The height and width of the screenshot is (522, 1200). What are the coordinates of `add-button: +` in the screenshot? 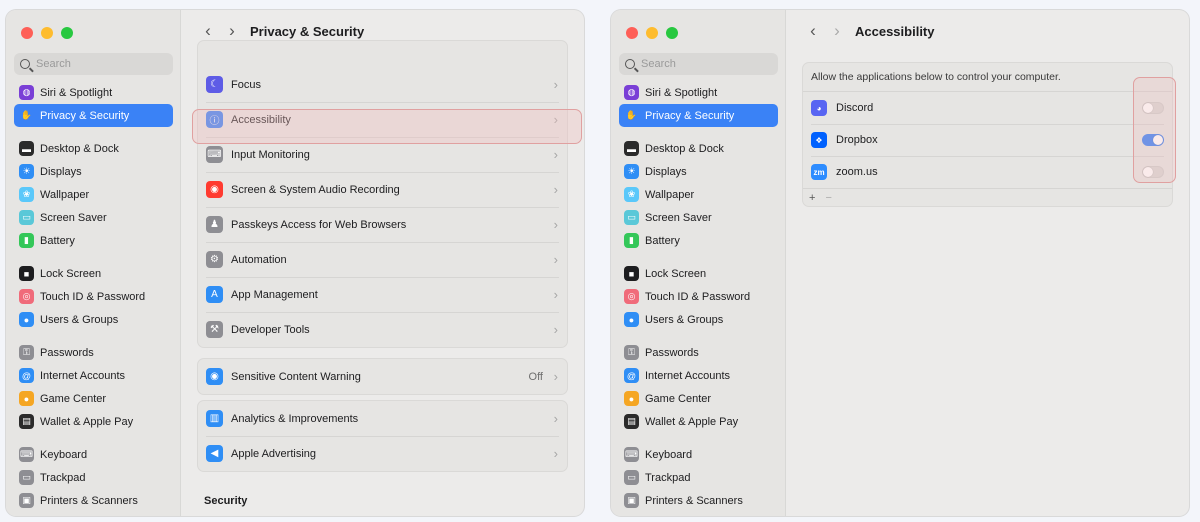 It's located at (812, 198).